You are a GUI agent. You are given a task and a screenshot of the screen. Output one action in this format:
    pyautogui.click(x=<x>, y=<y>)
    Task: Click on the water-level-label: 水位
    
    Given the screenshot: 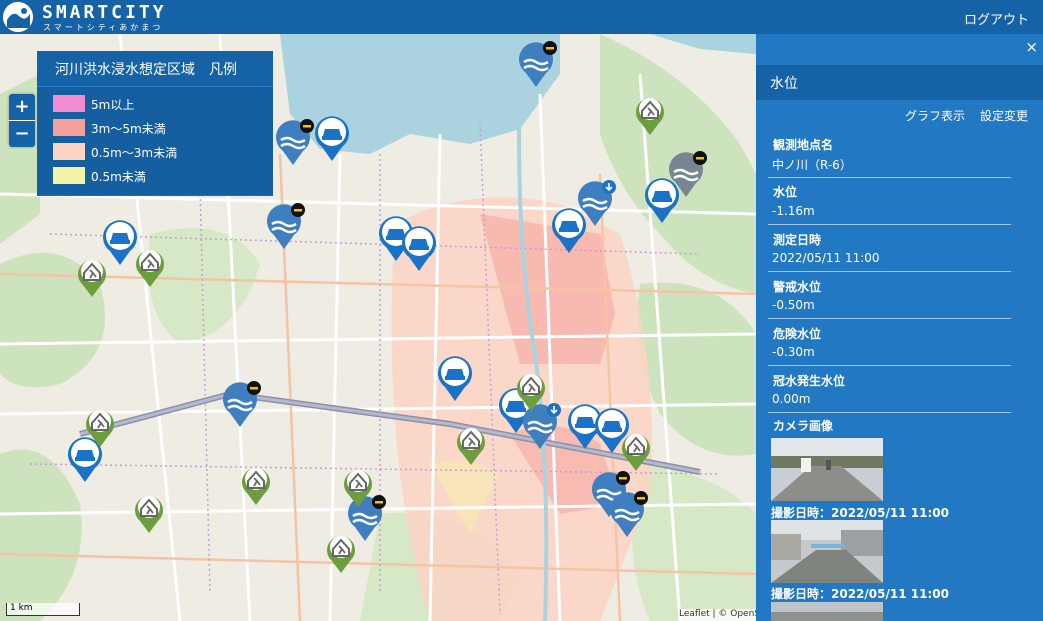 What is the action you would take?
    pyautogui.click(x=785, y=192)
    